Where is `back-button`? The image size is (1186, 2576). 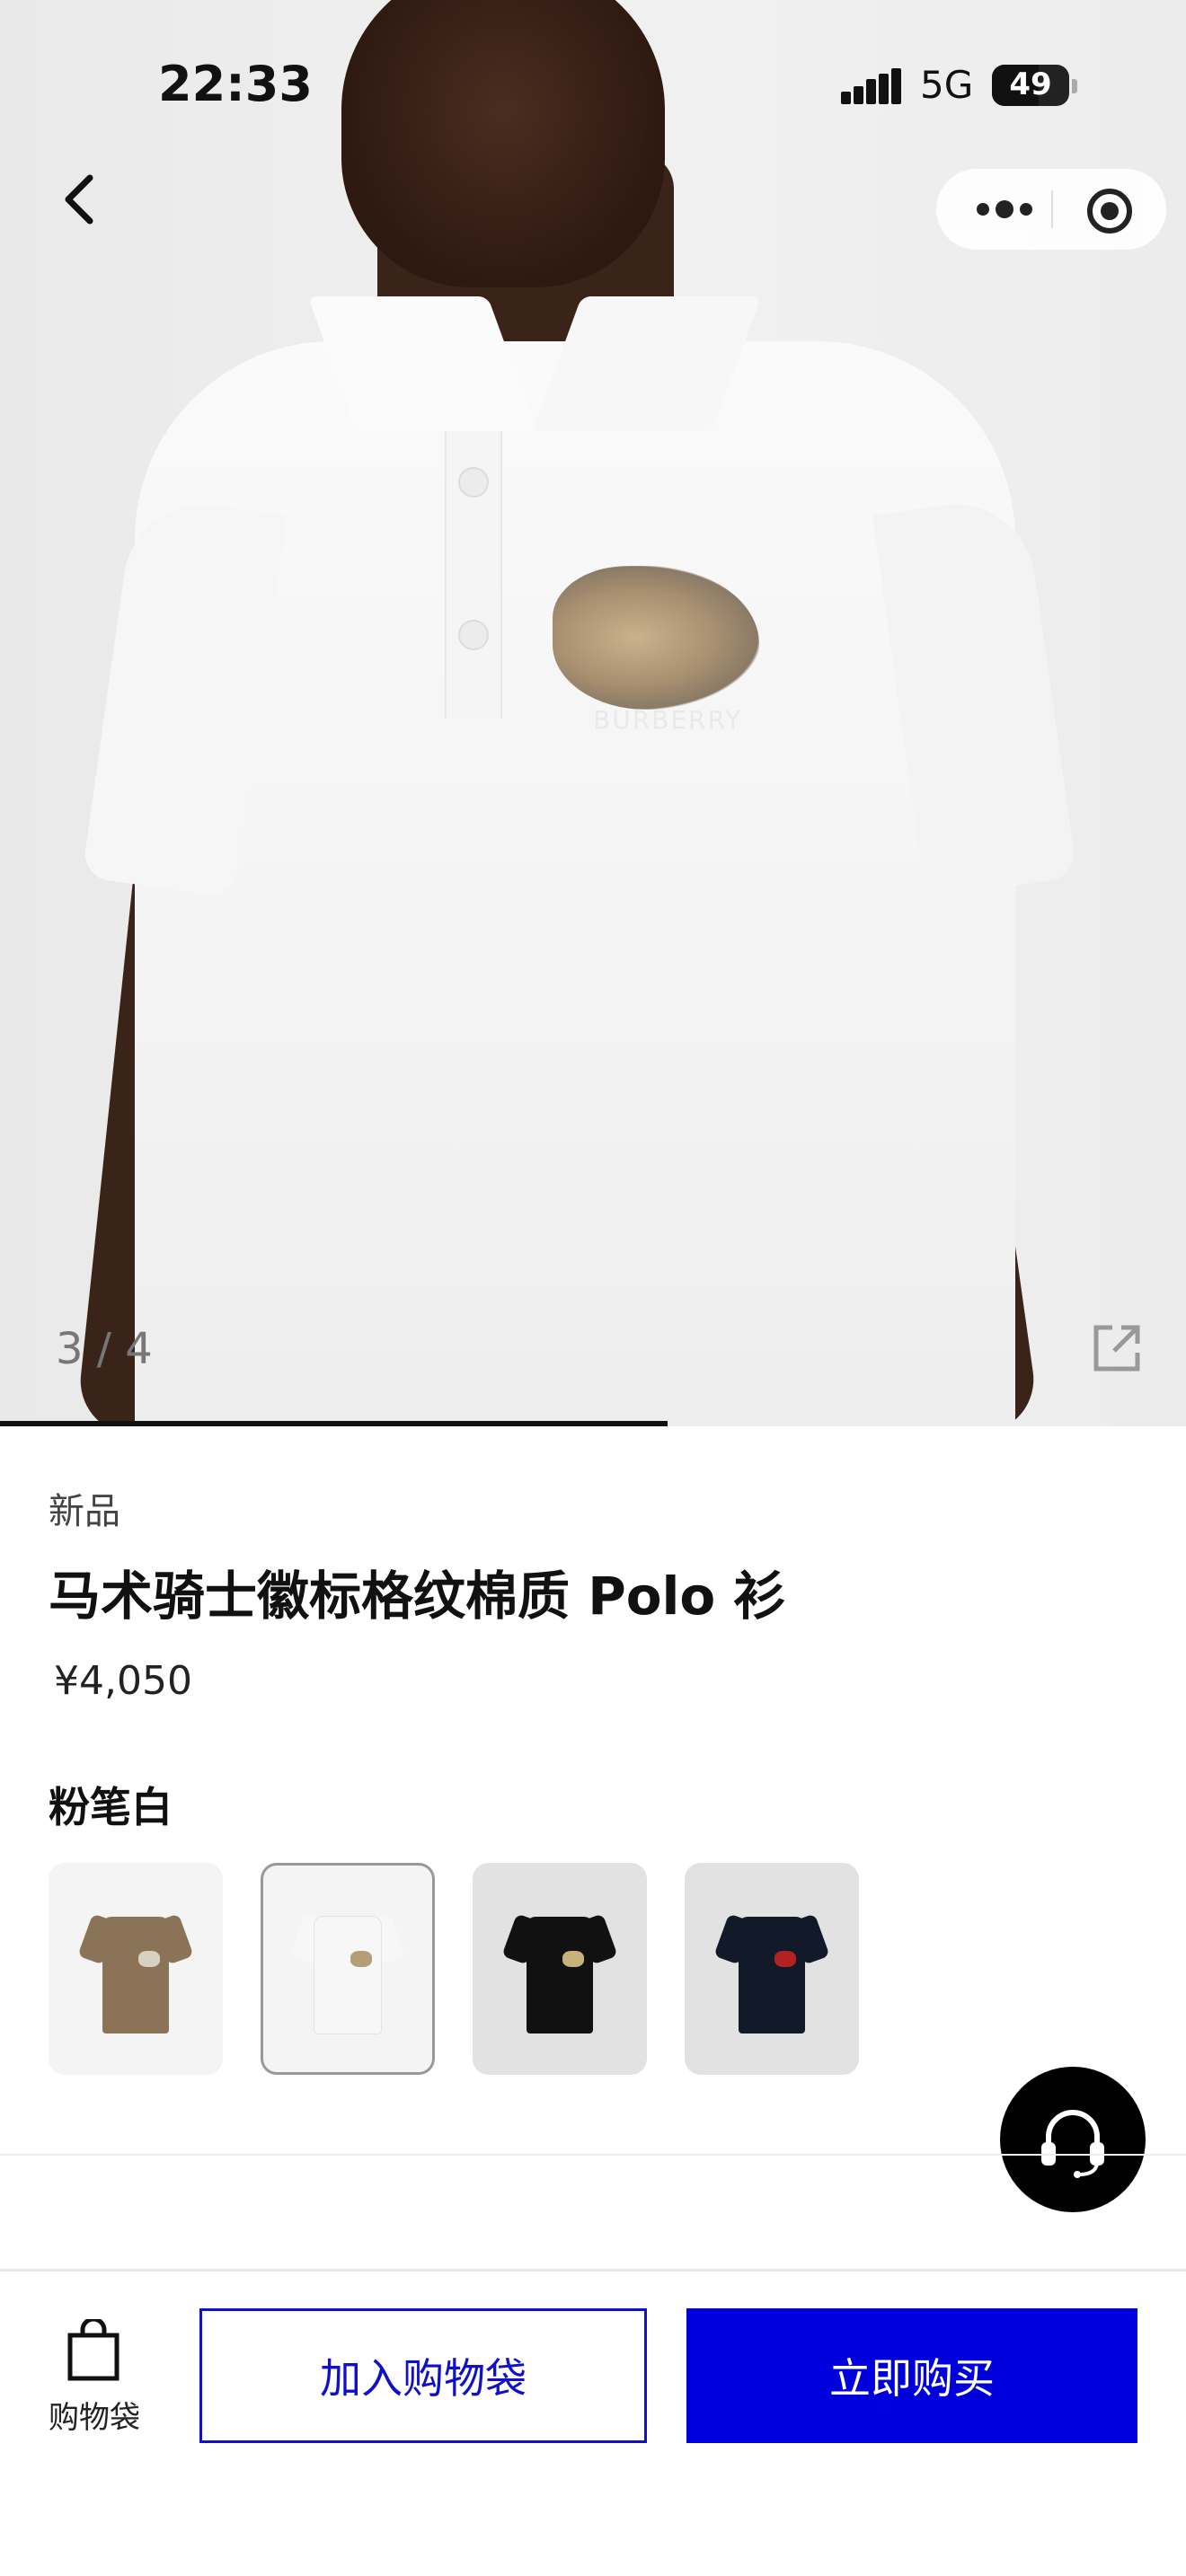
back-button is located at coordinates (80, 198).